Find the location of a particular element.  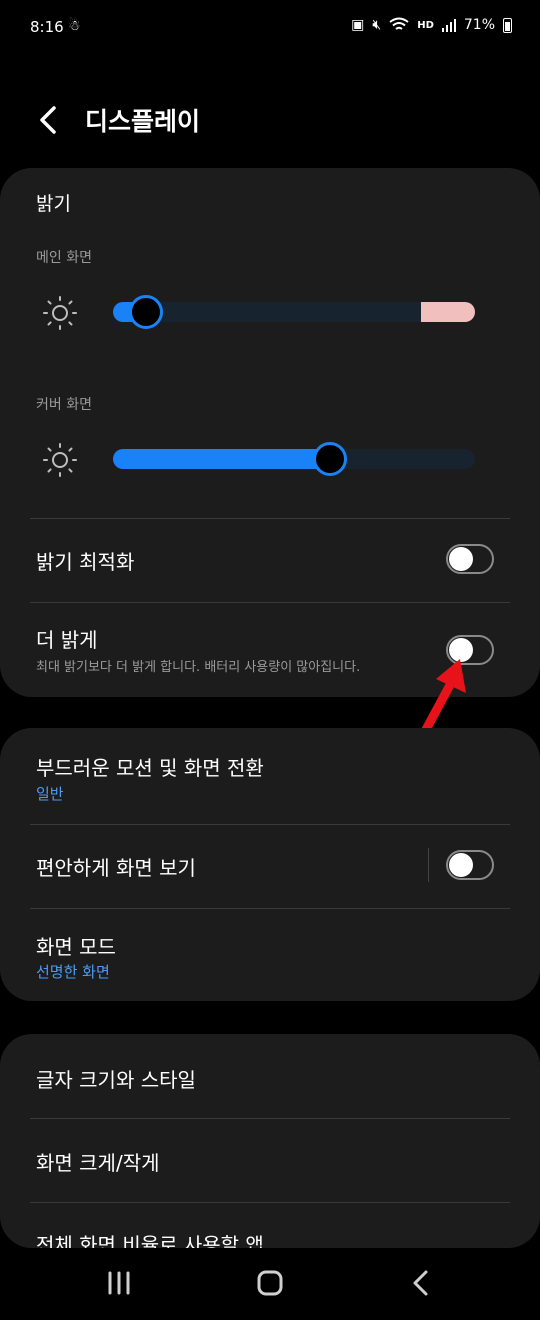

cover-brightness-slider is located at coordinates (294, 459).